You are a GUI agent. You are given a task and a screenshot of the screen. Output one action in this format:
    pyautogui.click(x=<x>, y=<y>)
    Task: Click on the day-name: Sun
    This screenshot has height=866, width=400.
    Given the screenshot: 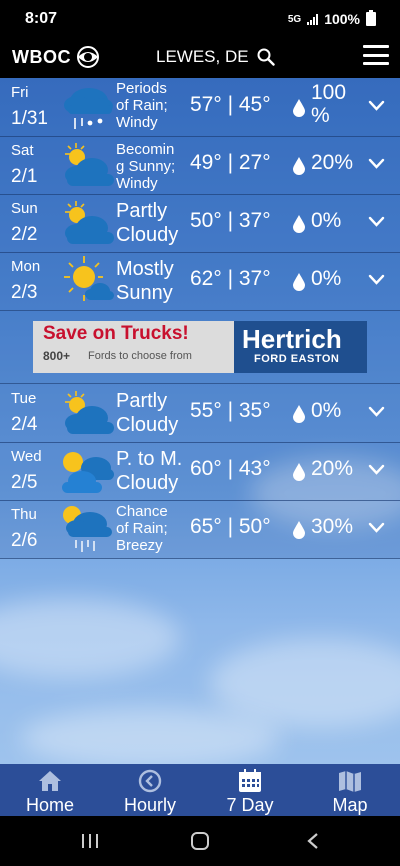 What is the action you would take?
    pyautogui.click(x=24, y=208)
    